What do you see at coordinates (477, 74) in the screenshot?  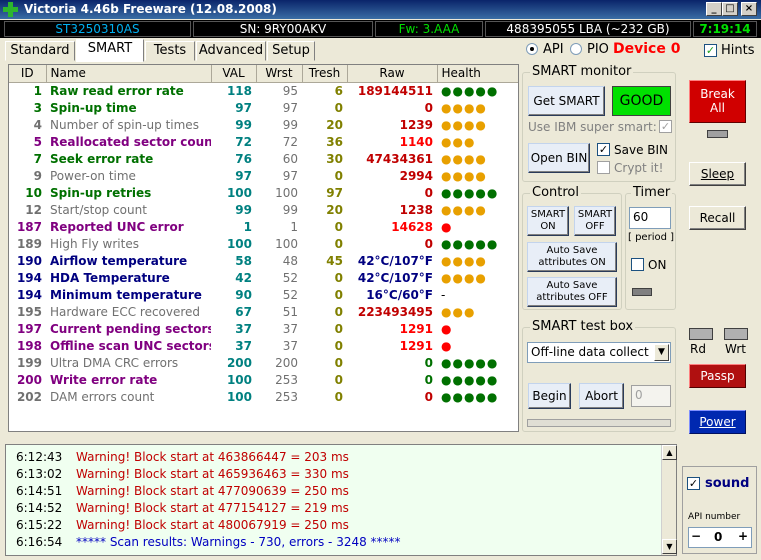 I see `col-header-health: Health` at bounding box center [477, 74].